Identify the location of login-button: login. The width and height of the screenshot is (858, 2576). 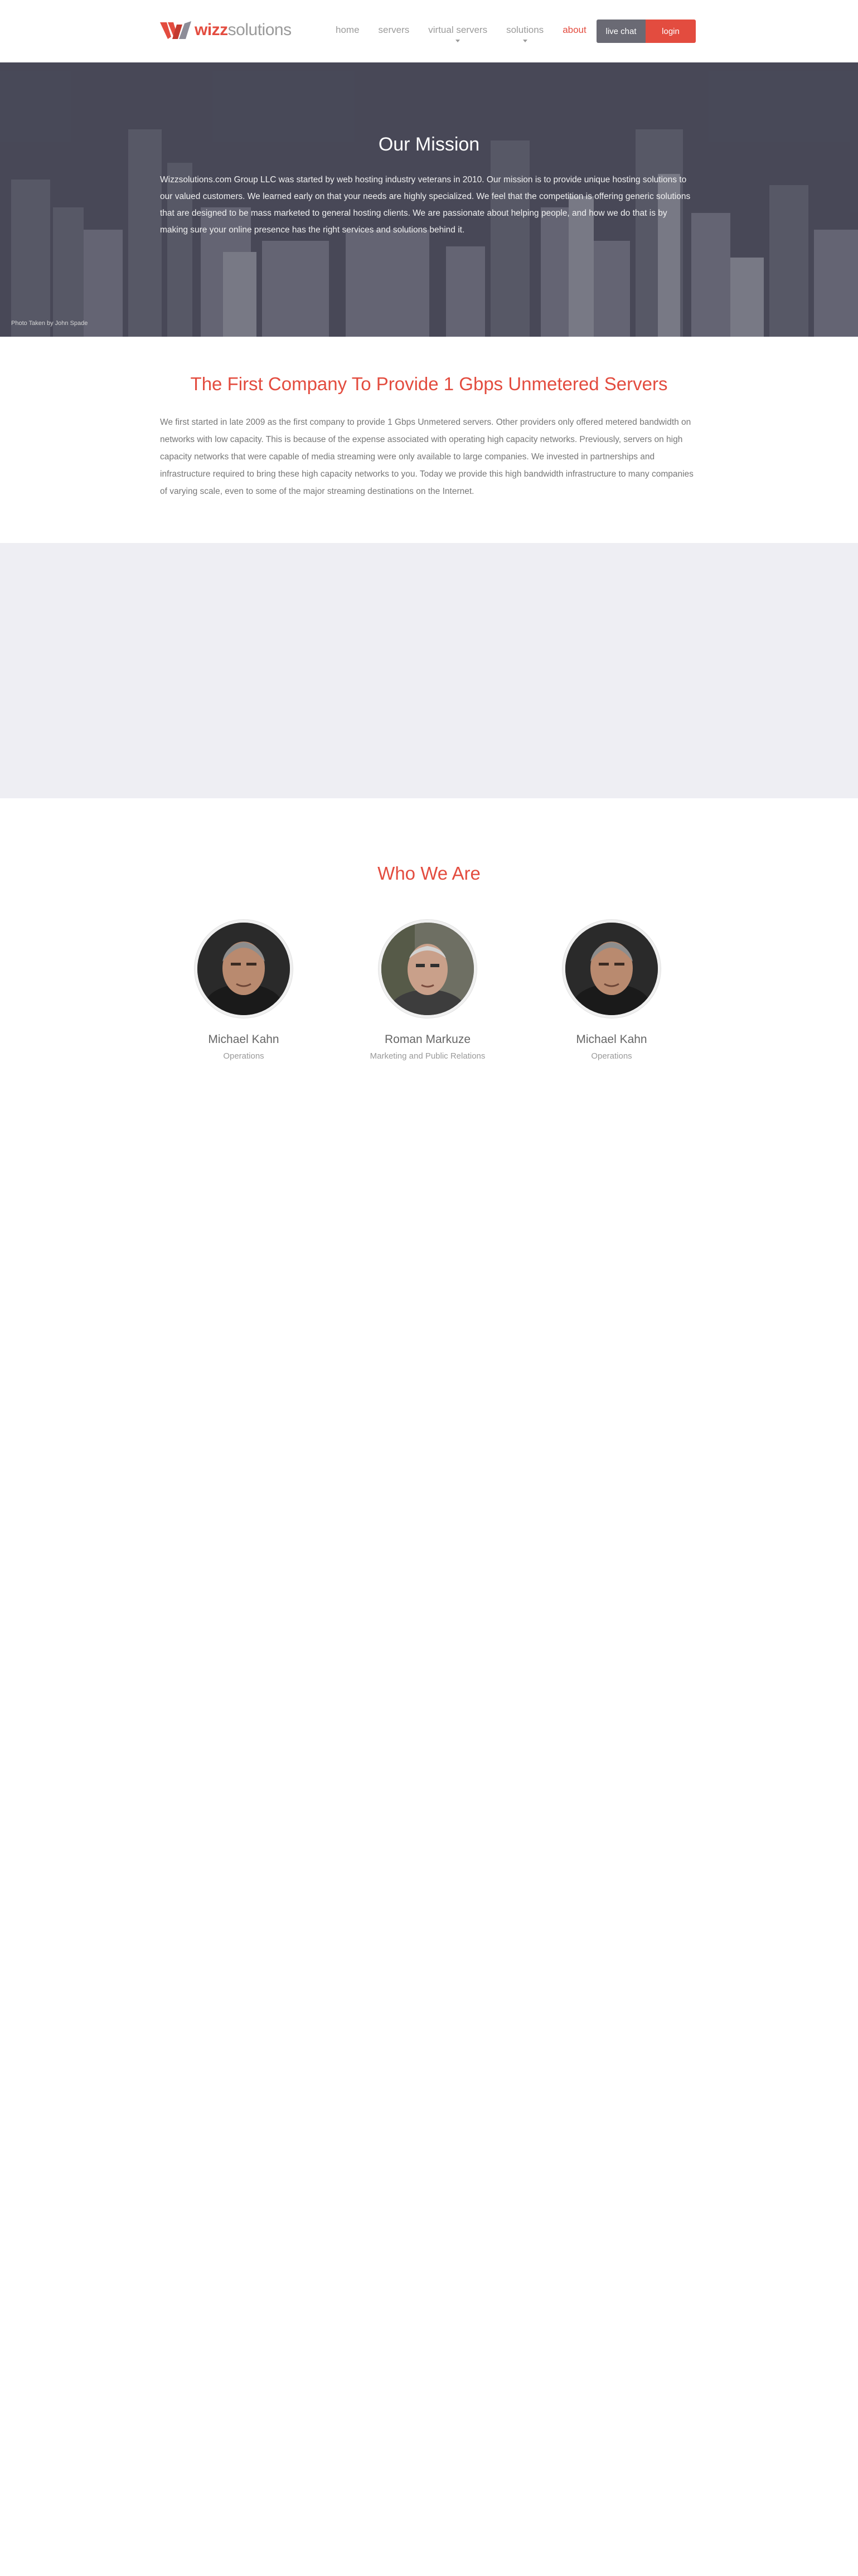
(671, 32).